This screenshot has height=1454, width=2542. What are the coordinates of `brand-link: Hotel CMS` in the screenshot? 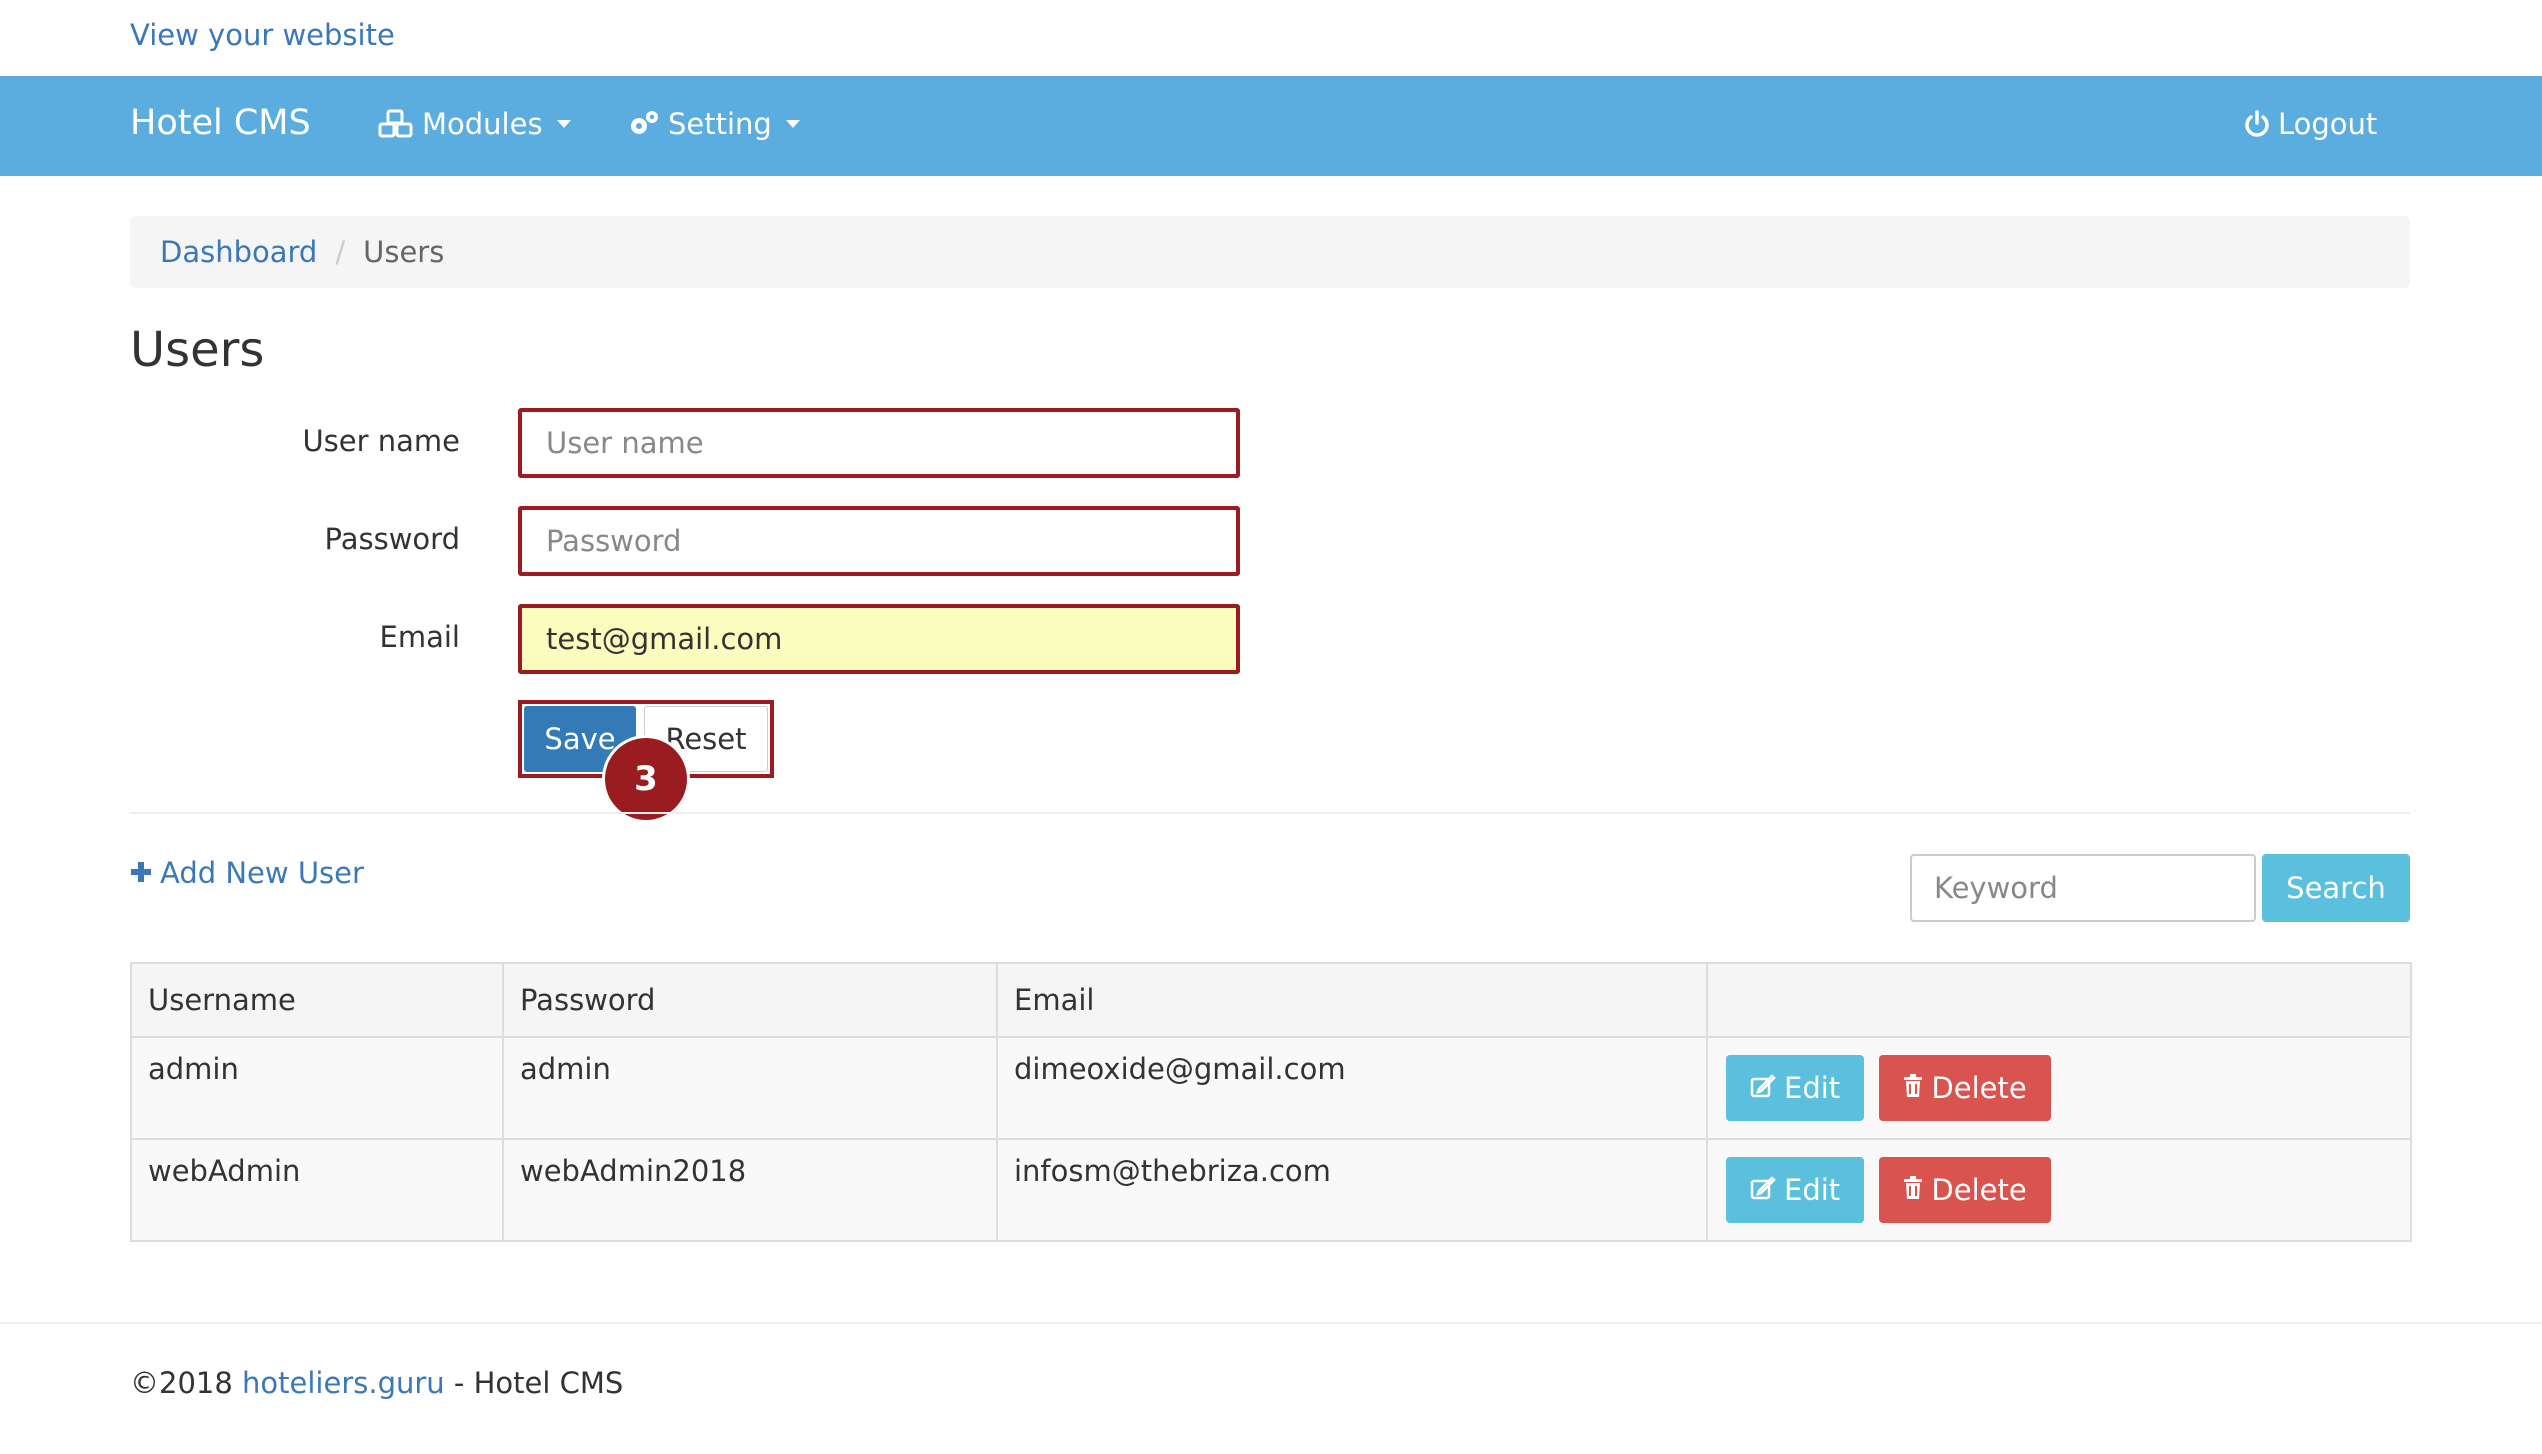 It's located at (220, 123).